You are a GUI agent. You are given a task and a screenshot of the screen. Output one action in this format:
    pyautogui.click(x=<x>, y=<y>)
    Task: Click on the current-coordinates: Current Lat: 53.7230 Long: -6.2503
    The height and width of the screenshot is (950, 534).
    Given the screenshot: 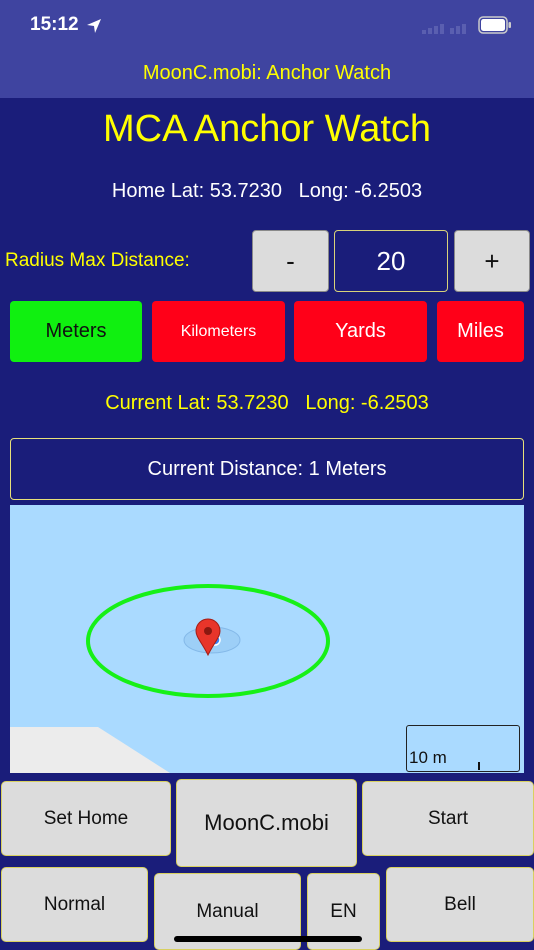 What is the action you would take?
    pyautogui.click(x=267, y=403)
    